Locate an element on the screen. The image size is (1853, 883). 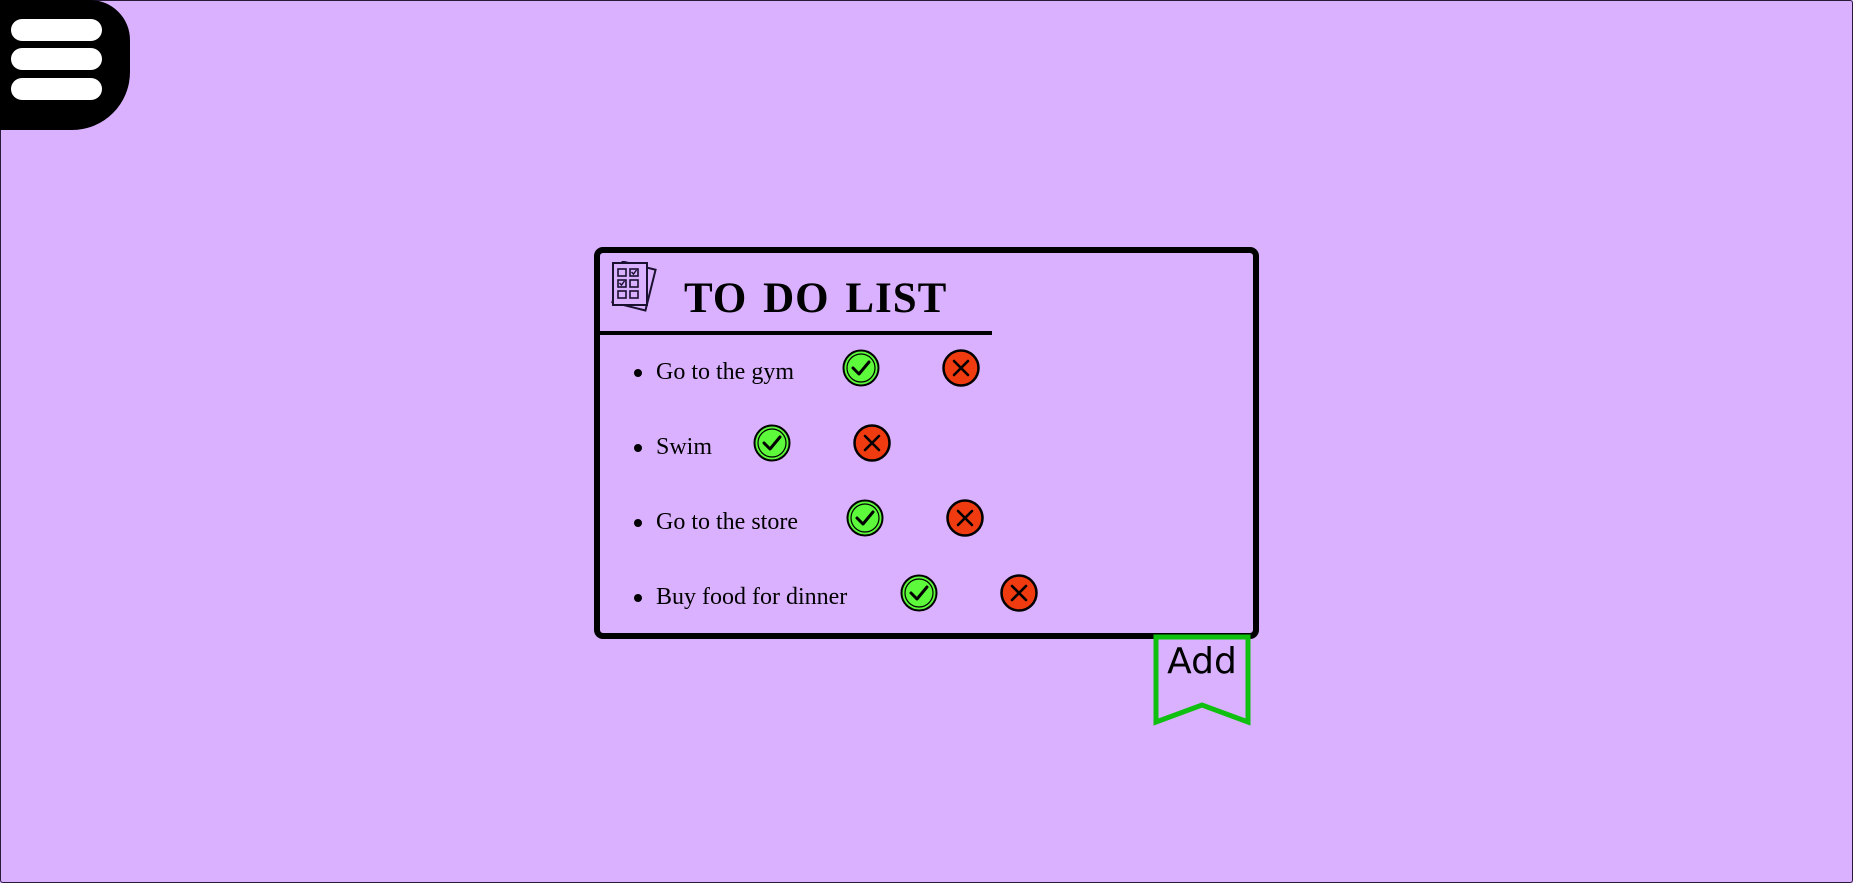
list-item: Go to the store is located at coordinates (926, 515).